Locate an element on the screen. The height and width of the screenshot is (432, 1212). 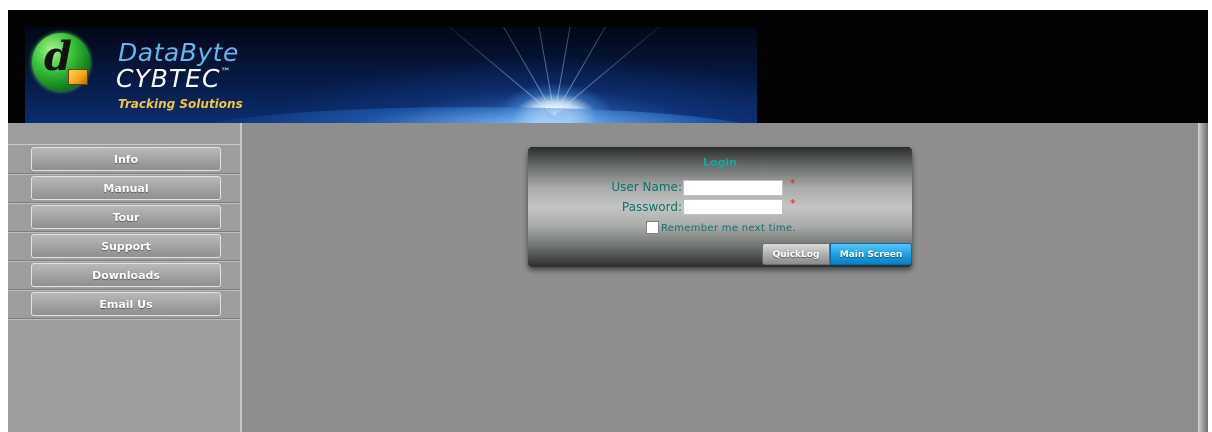
sidebar-row: Tour is located at coordinates (124, 217).